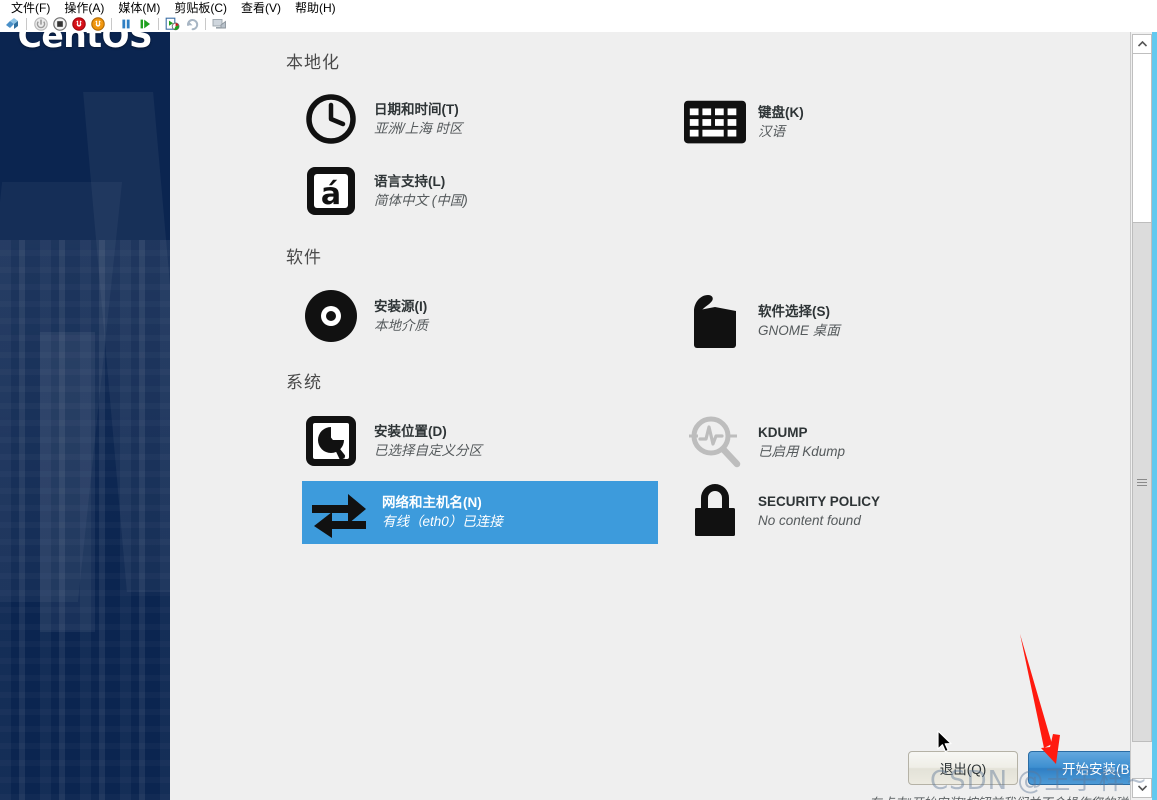 This screenshot has width=1157, height=800. I want to click on hyperv-connect-icon, so click(12, 24).